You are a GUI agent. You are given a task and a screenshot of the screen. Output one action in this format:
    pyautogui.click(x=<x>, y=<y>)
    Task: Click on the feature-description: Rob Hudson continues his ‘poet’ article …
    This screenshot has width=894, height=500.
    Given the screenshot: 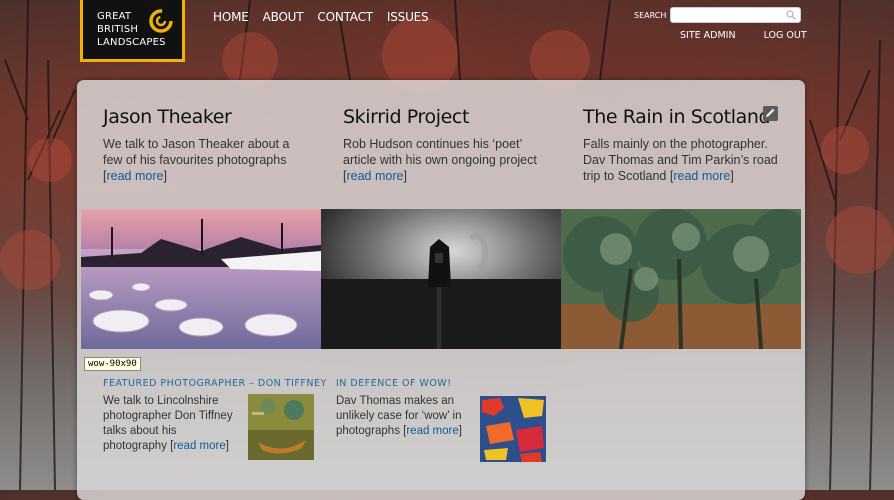 What is the action you would take?
    pyautogui.click(x=440, y=152)
    